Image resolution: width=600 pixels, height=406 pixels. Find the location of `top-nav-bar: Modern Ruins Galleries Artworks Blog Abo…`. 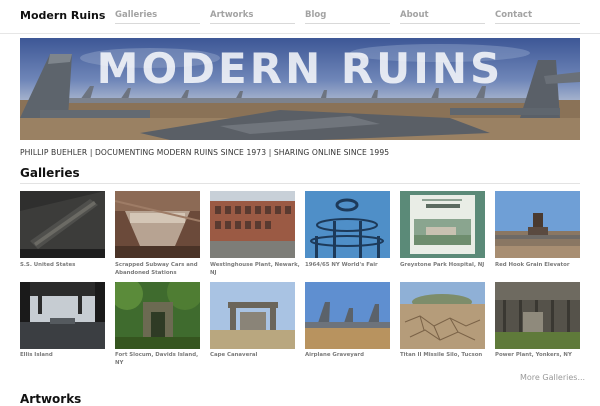

top-nav-bar: Modern Ruins Galleries Artworks Blog Abo… is located at coordinates (300, 17).